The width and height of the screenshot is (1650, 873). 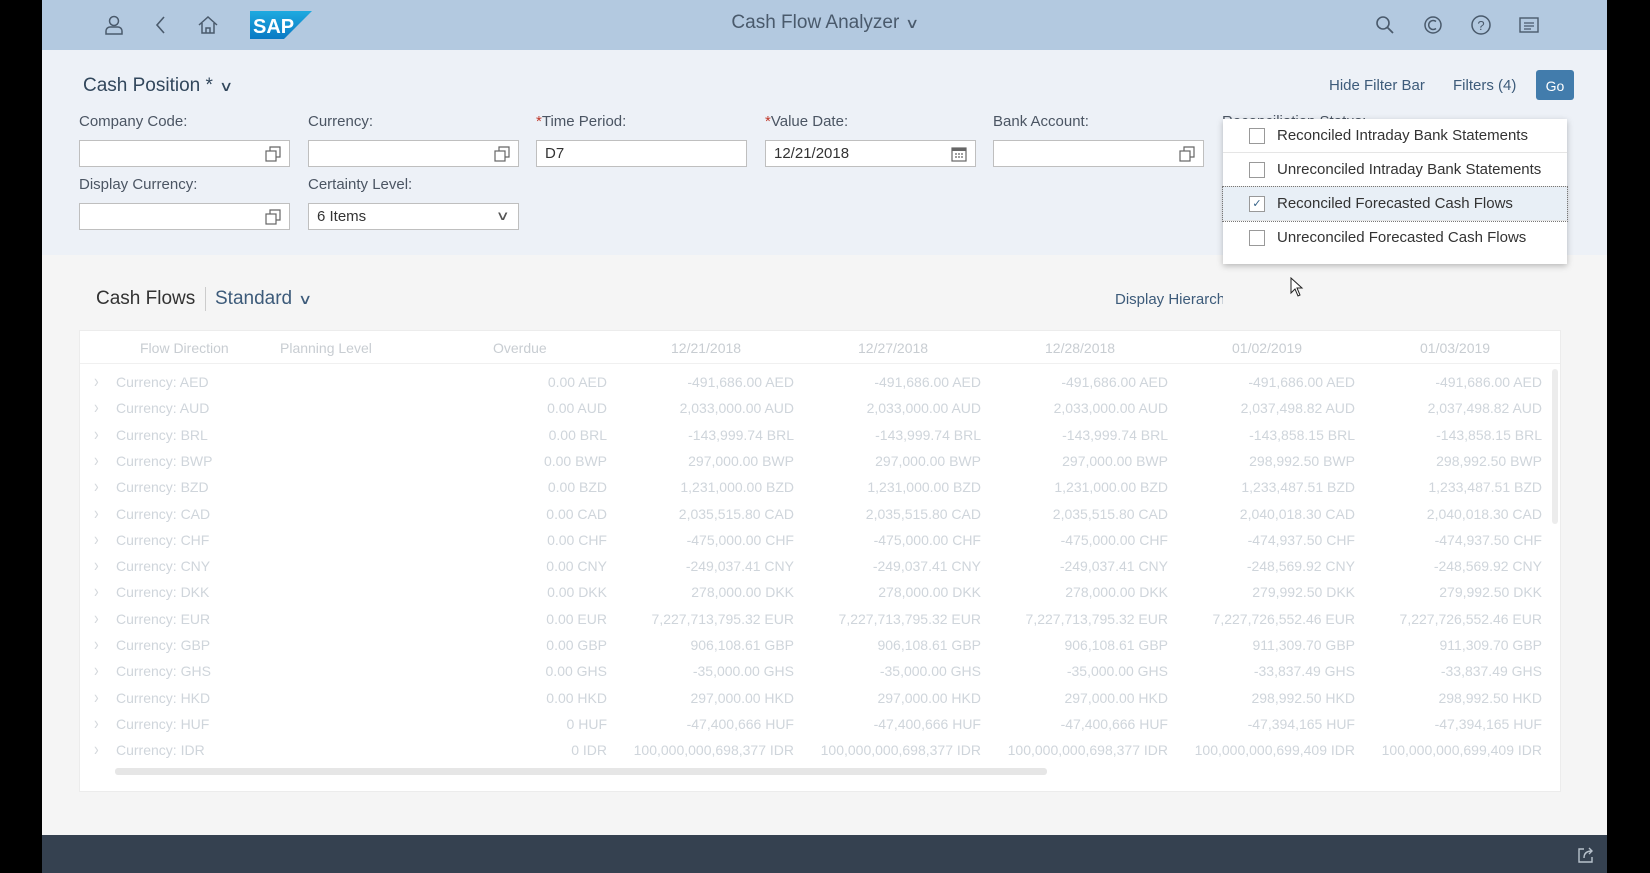 I want to click on cell-d3: -475,000.00 CHF, so click(x=1114, y=539).